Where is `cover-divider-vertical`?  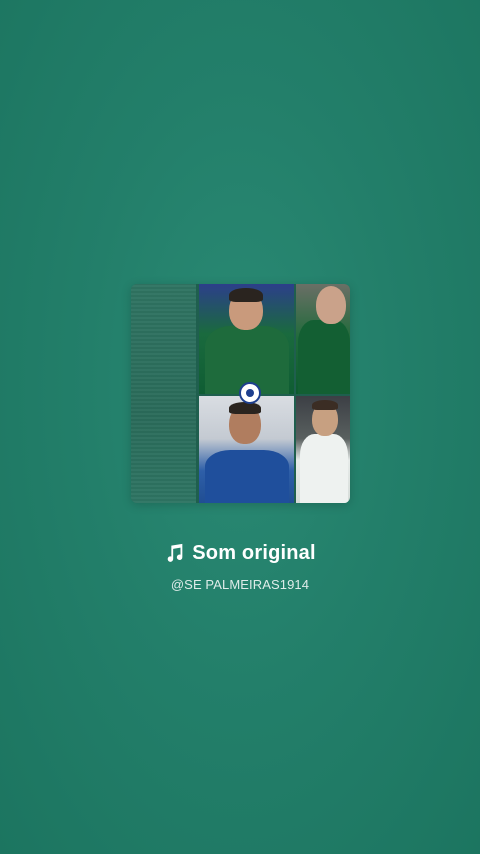
cover-divider-vertical is located at coordinates (295, 393).